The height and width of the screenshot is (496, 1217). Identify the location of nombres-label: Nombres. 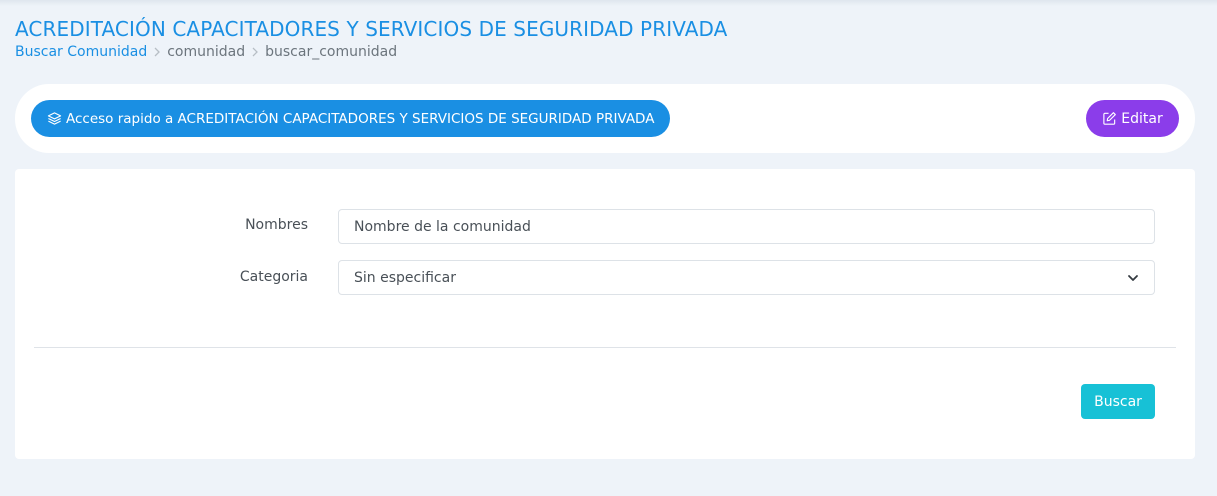
(276, 225).